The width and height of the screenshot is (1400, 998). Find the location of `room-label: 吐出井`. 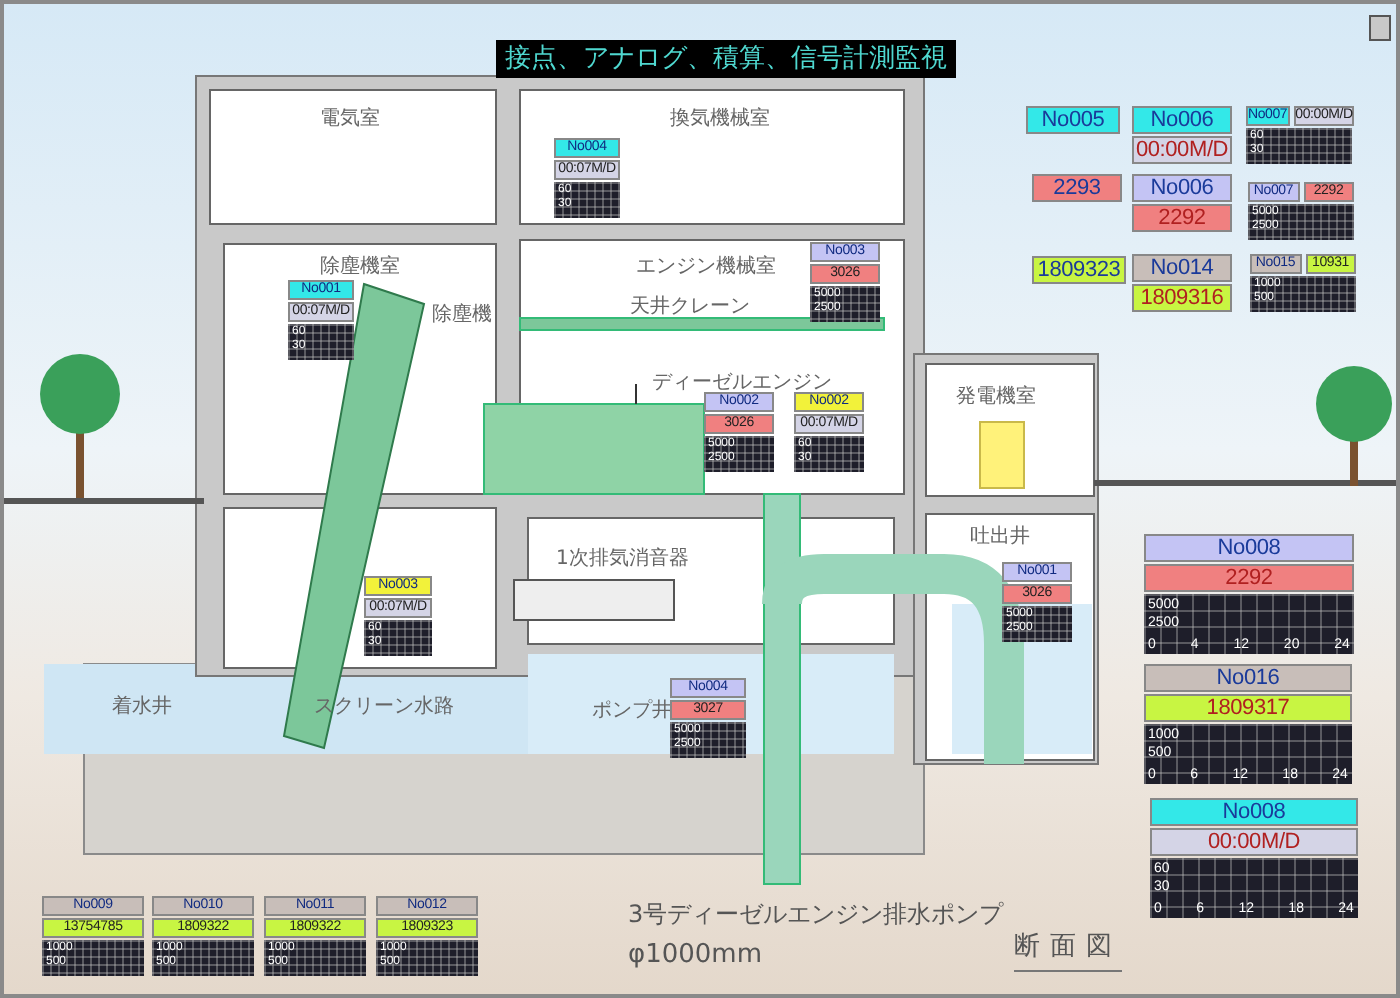

room-label: 吐出井 is located at coordinates (1000, 538).